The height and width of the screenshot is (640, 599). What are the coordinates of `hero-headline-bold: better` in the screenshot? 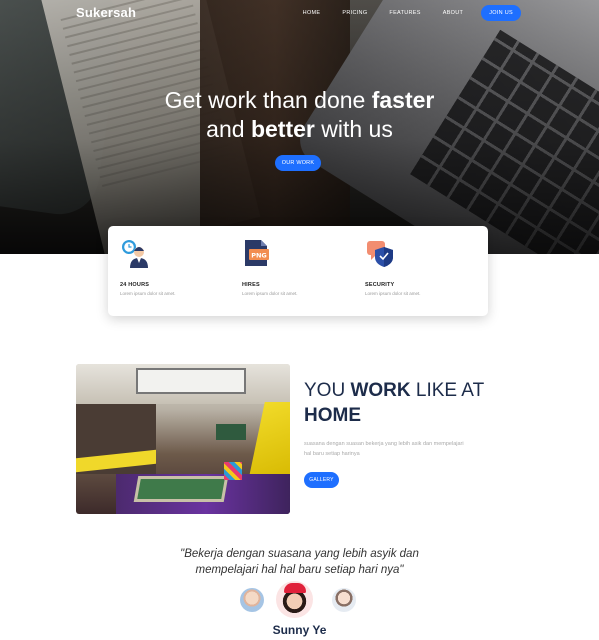 It's located at (282, 129).